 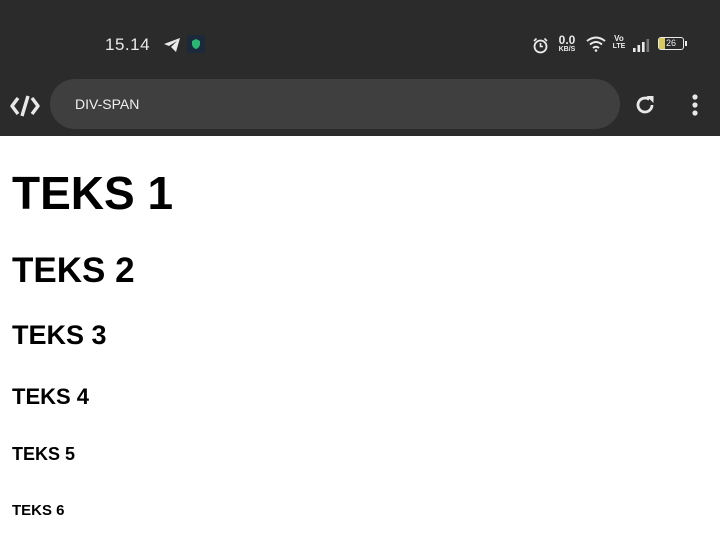 I want to click on heading-4: TEKS 4, so click(x=51, y=396).